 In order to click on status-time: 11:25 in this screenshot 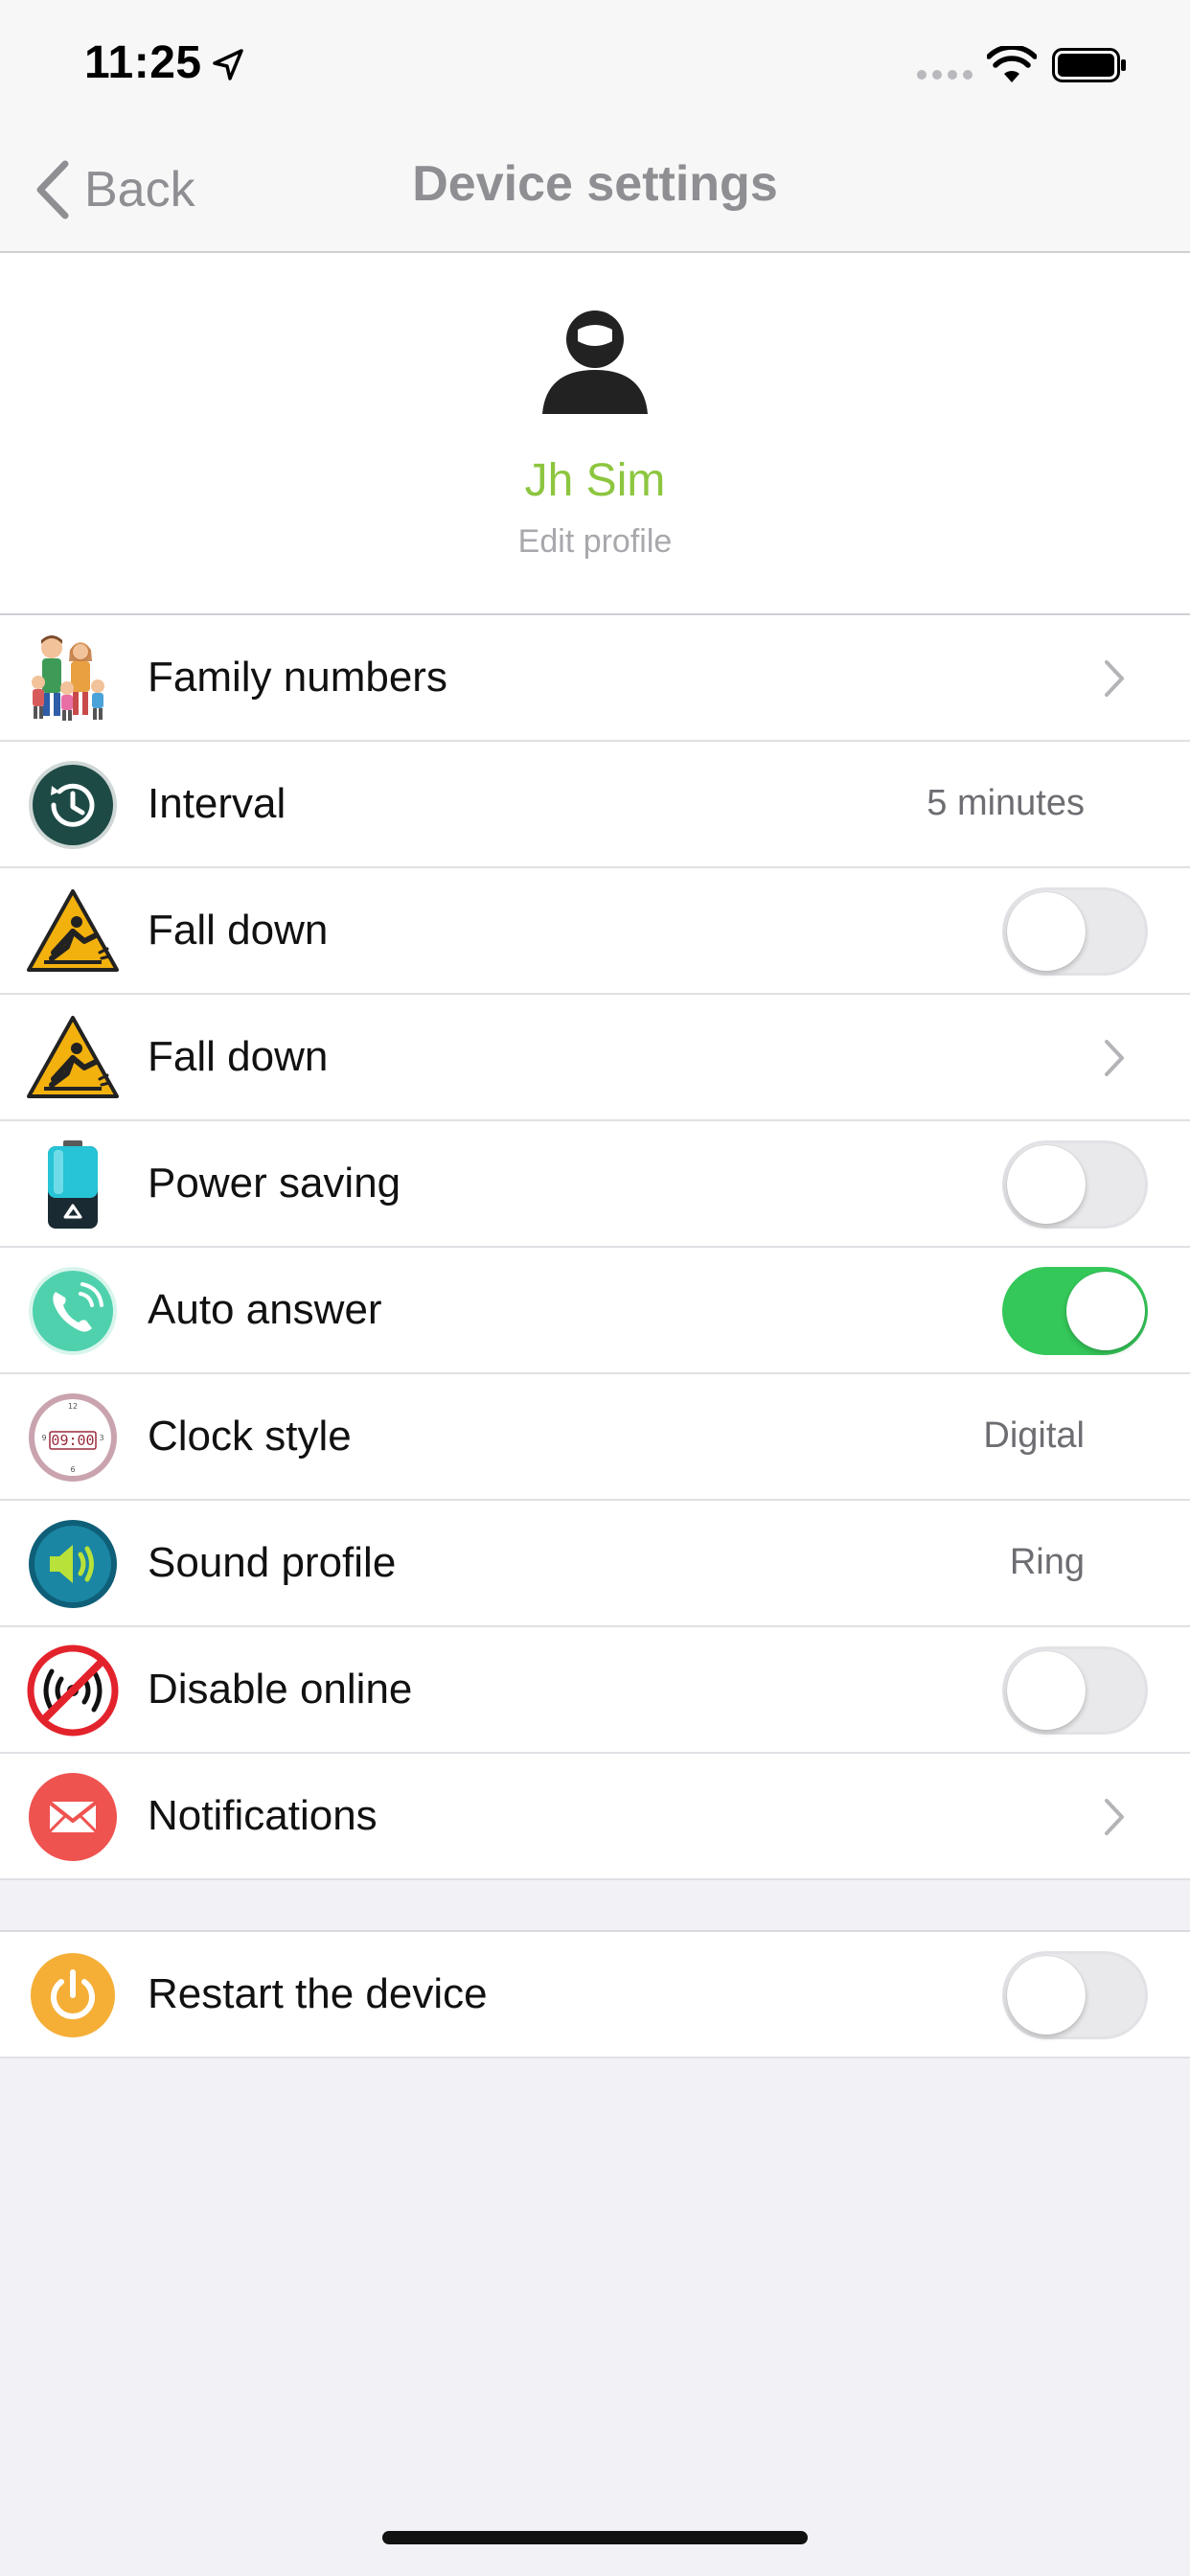, I will do `click(143, 63)`.